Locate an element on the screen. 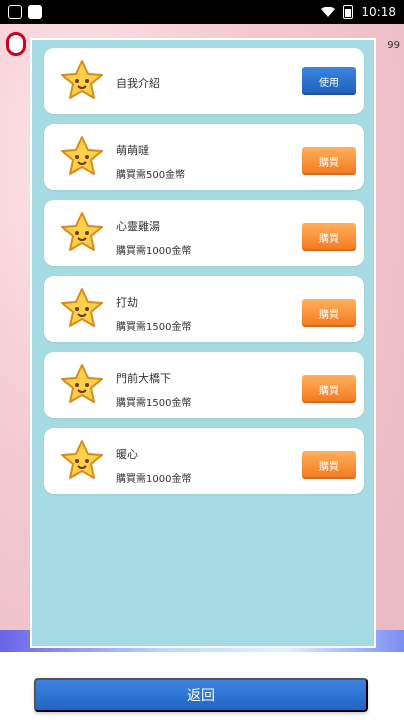  wifi-icon is located at coordinates (328, 12).